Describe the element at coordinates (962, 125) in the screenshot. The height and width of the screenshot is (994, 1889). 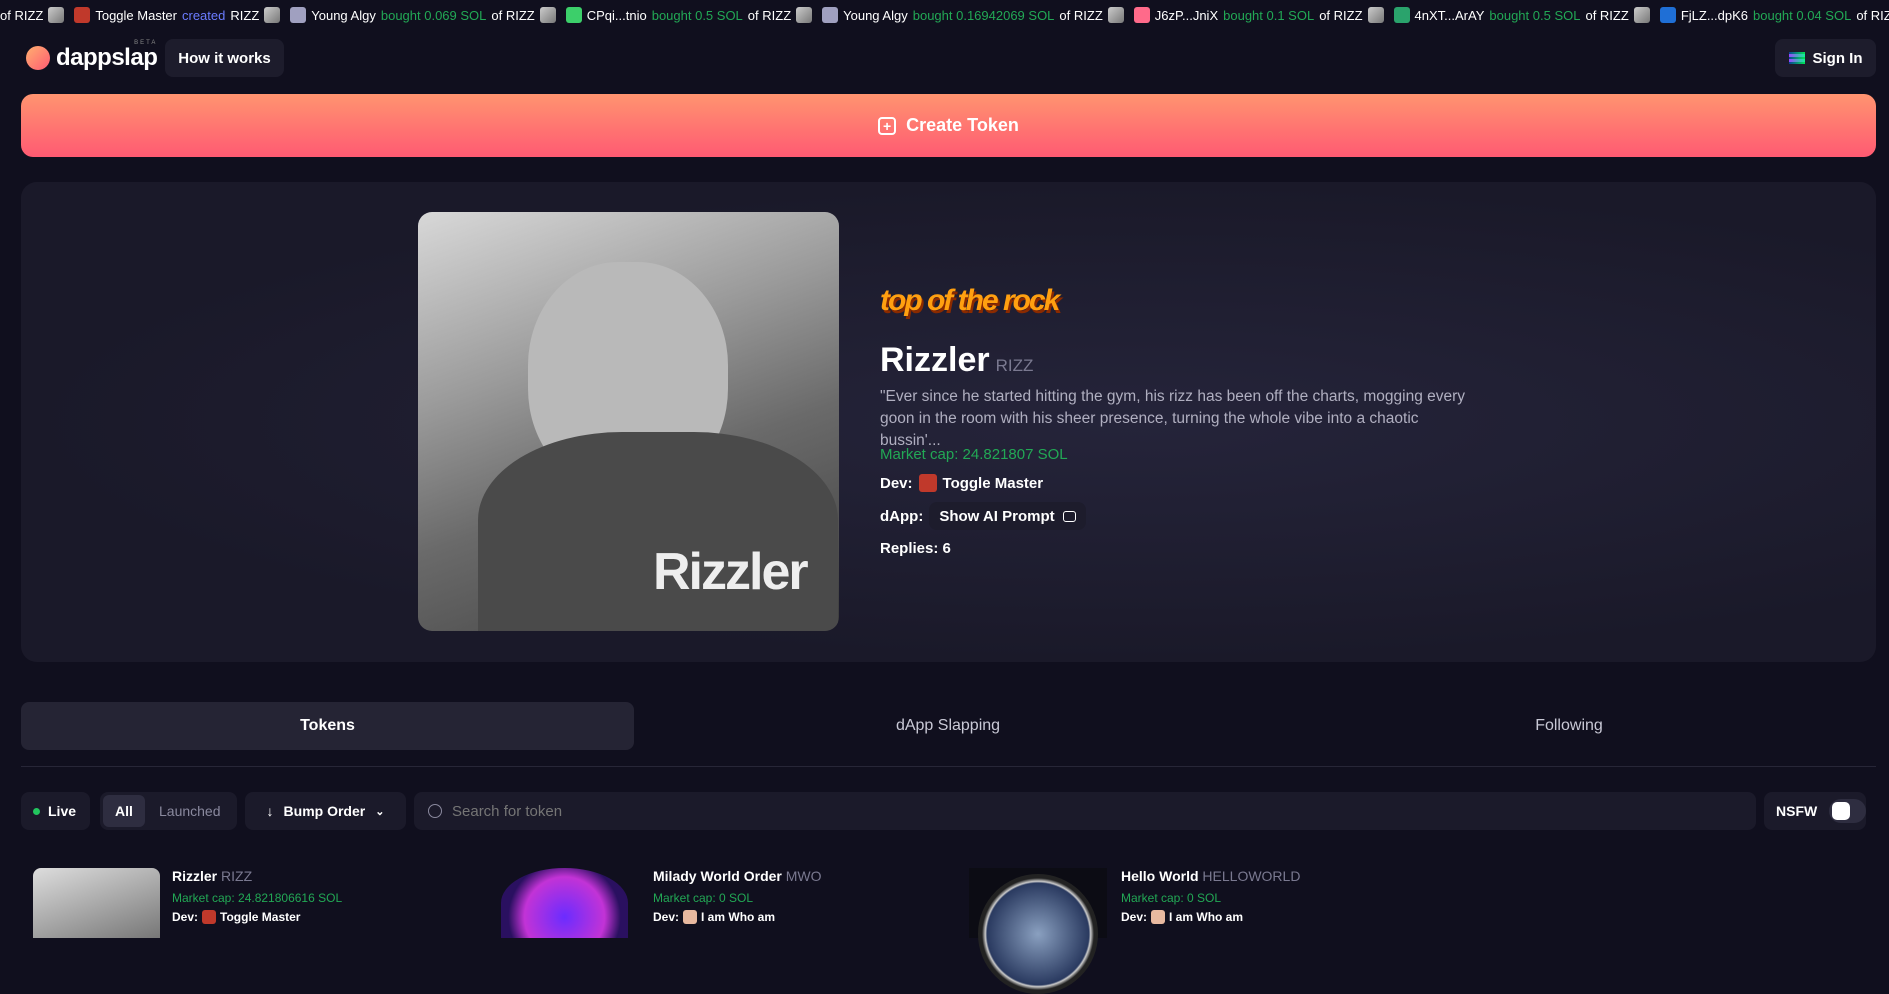
I see `create-token-label: Create Token` at that location.